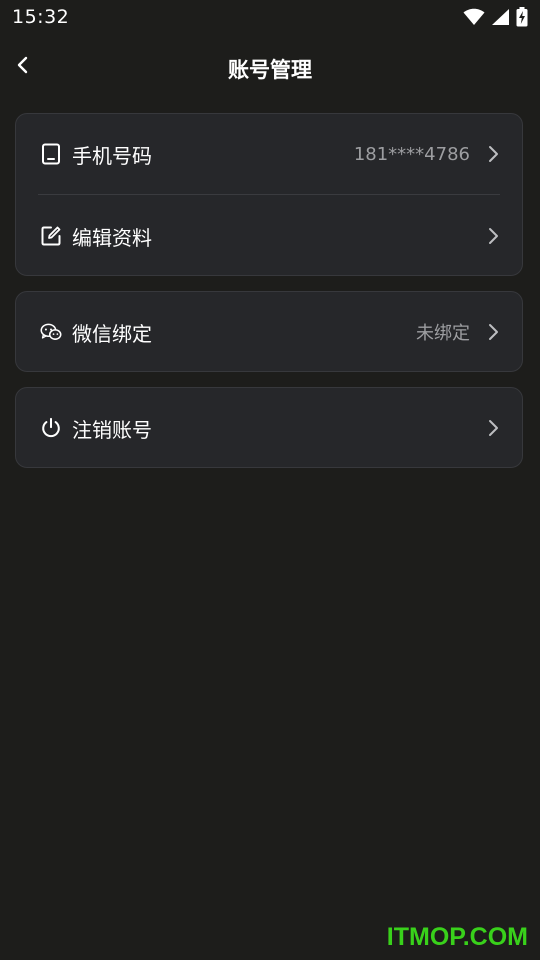 The image size is (540, 960). Describe the element at coordinates (443, 333) in the screenshot. I see `wechat-binding-status: 未绑定` at that location.